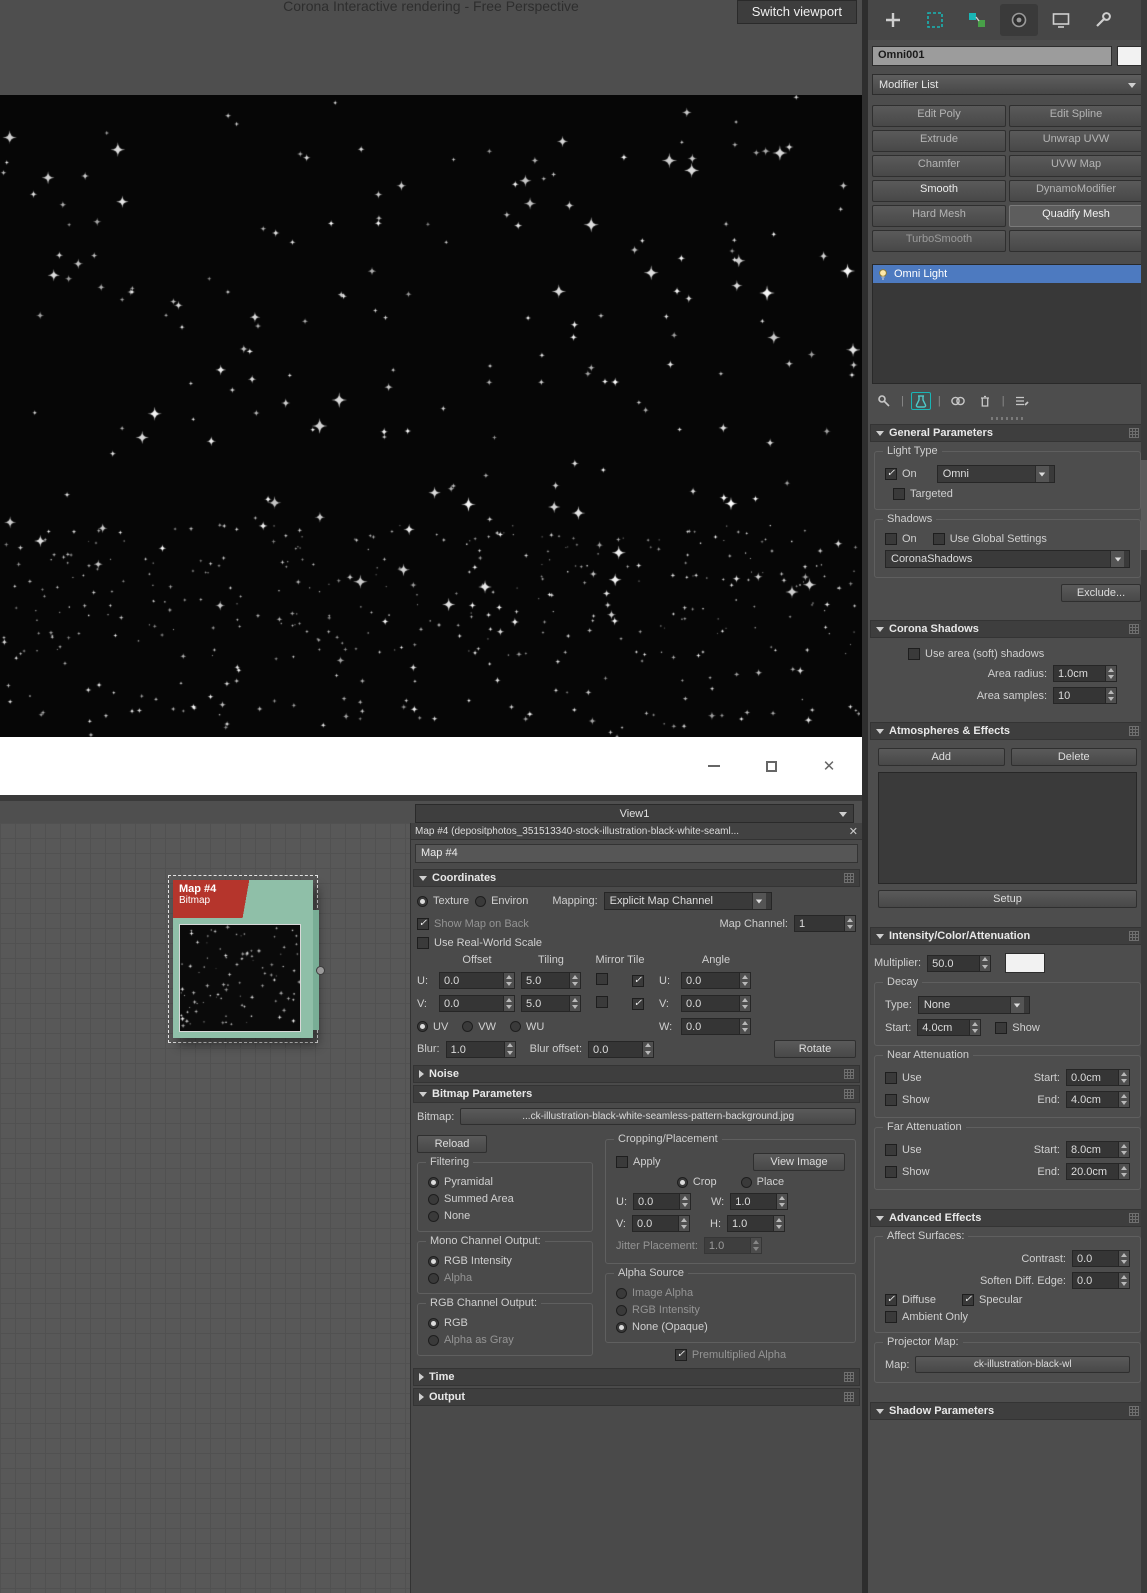 This screenshot has width=1147, height=1593. I want to click on rollout-atmospheres-effects: Atmospheres & Effects, so click(1007, 731).